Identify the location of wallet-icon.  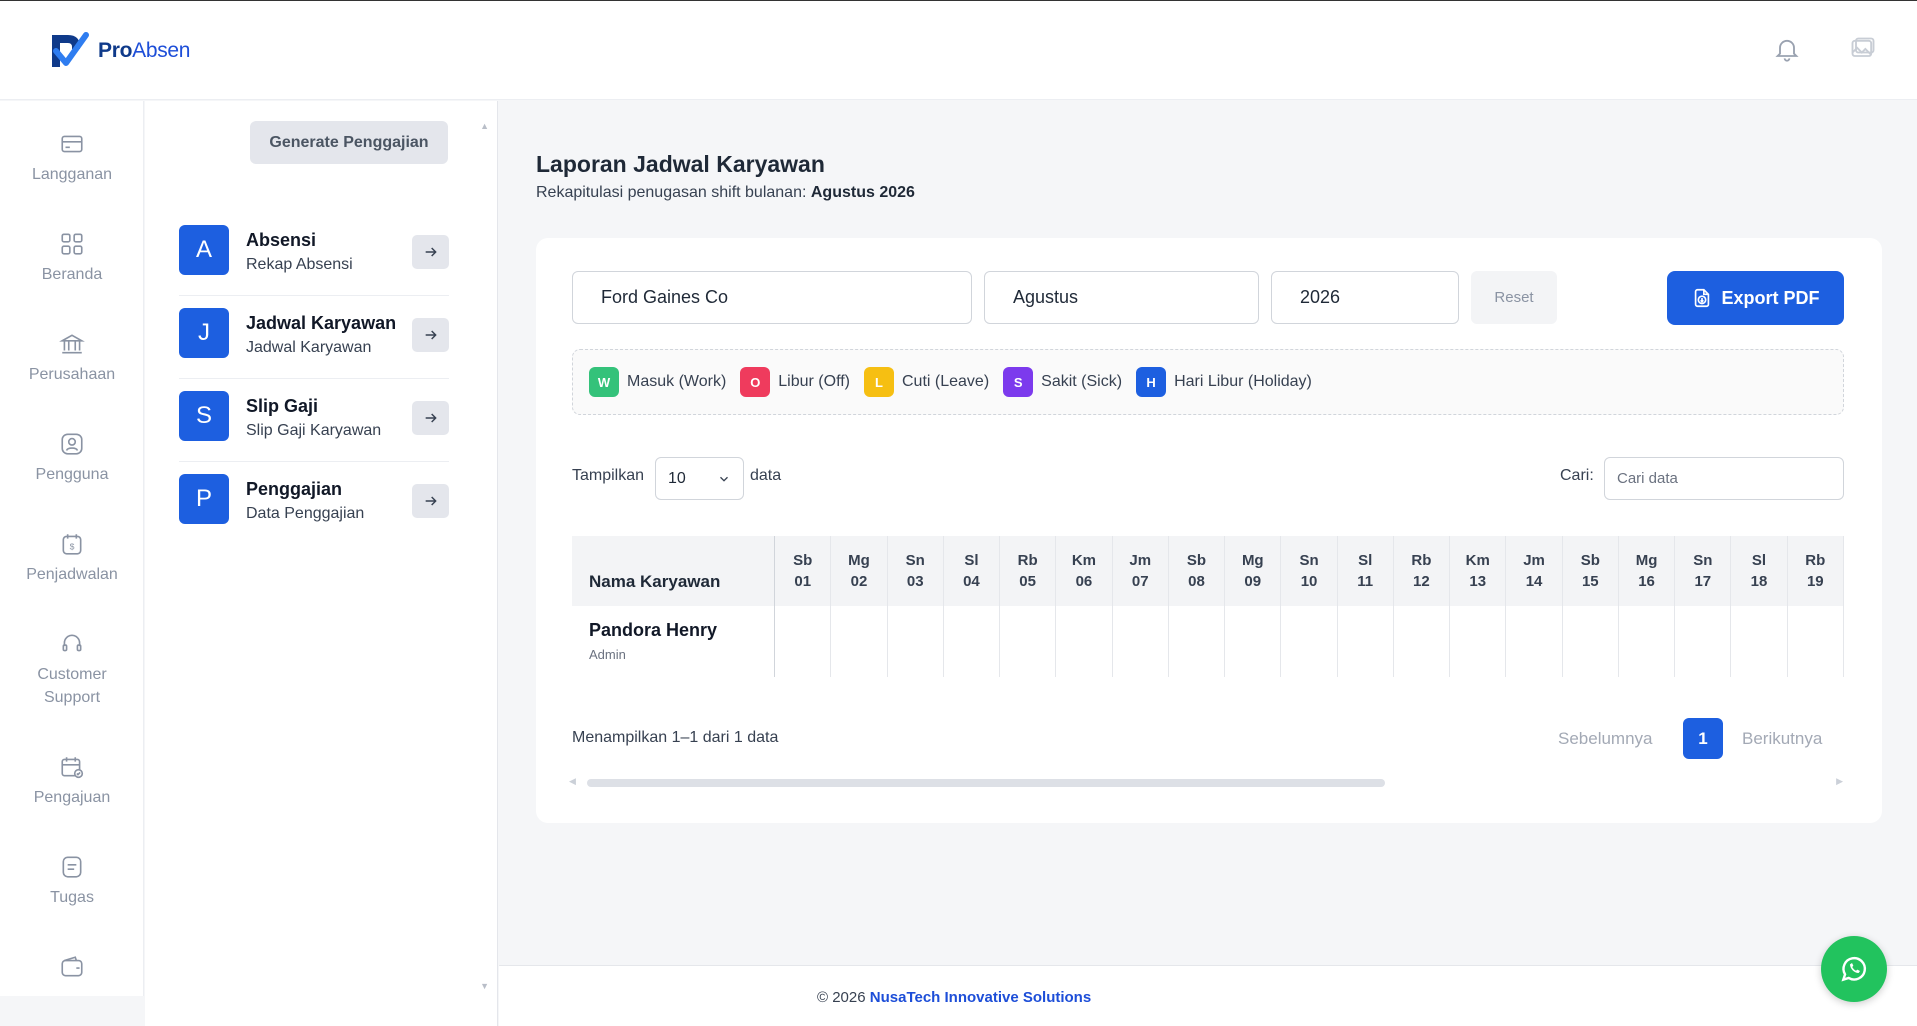
(72, 966).